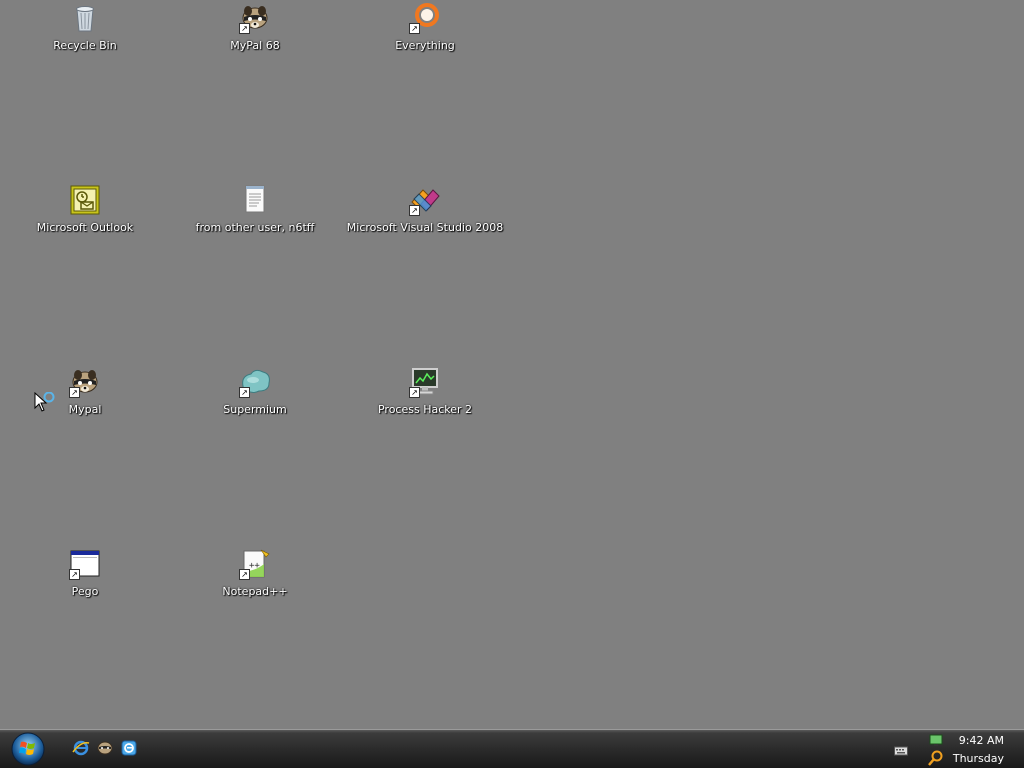  I want to click on desktop-icon-mypal-68: ↗ MyPal 68, so click(255, 30).